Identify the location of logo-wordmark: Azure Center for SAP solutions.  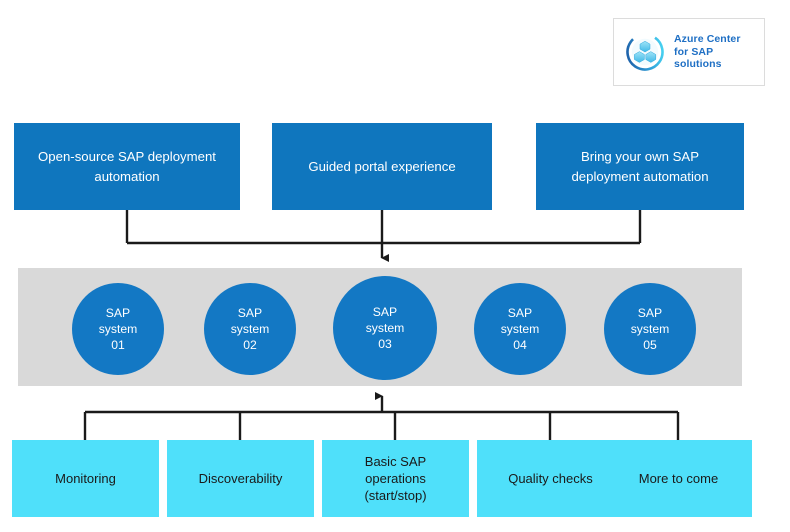
(707, 51).